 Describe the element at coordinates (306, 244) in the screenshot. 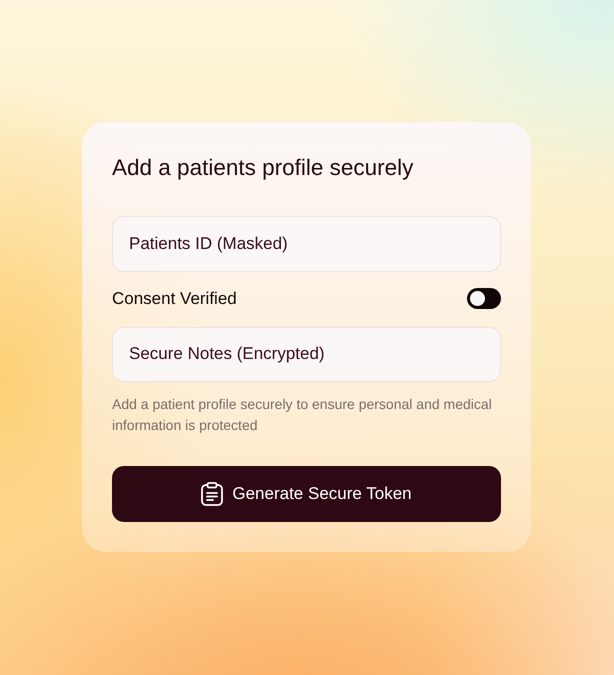

I see `patient-id-field: Patients ID (Masked)` at that location.